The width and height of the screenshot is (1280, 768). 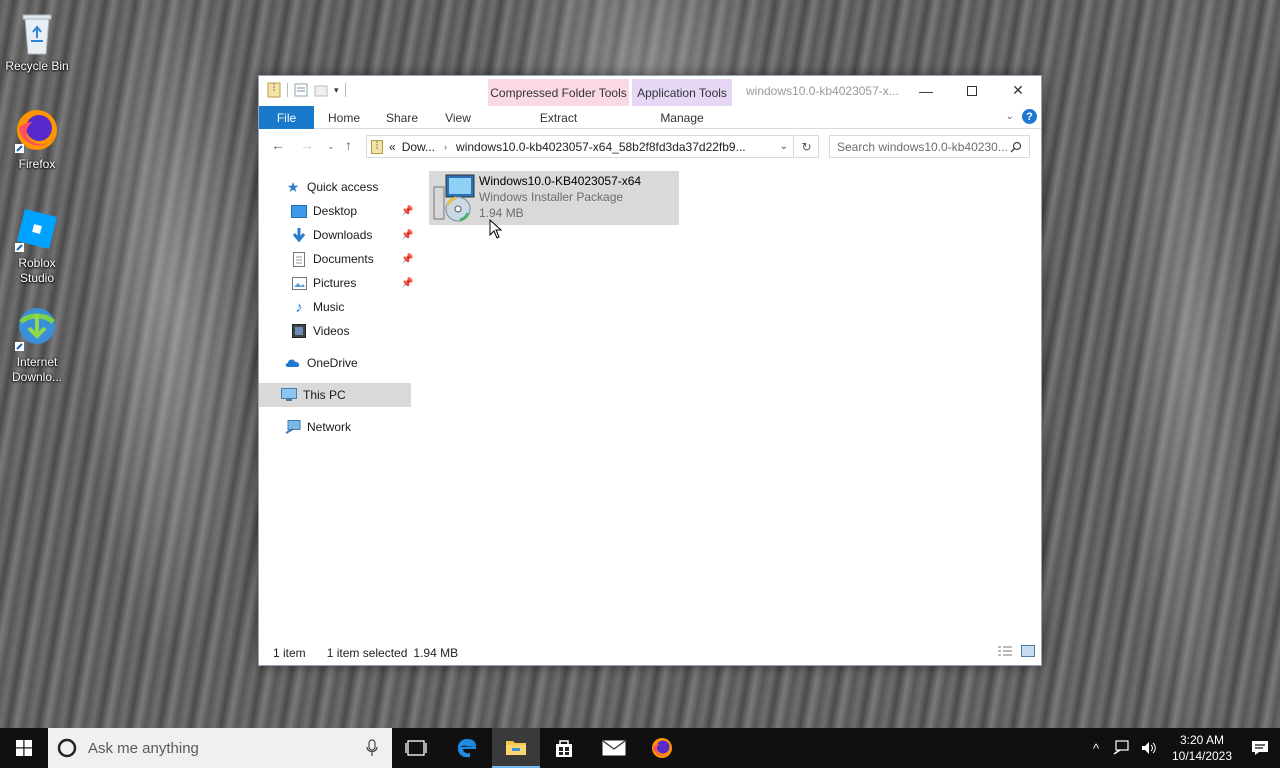 I want to click on recent-locations-icon: ⌄, so click(x=331, y=146).